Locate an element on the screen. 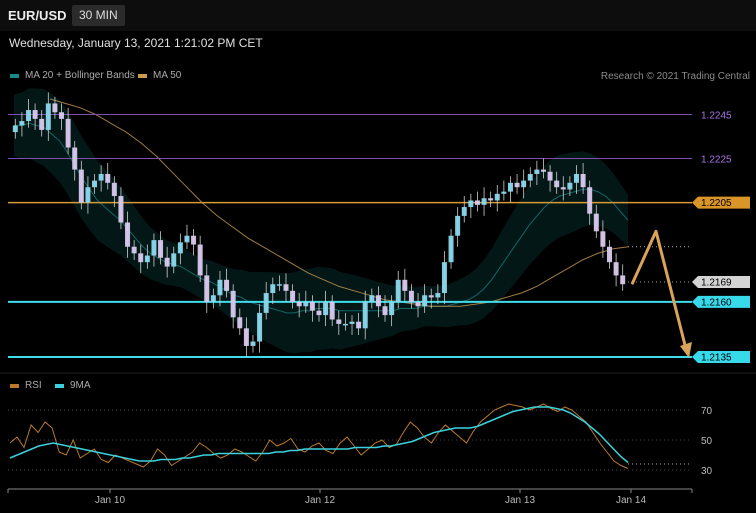 The width and height of the screenshot is (756, 513). rsi-9ma-line is located at coordinates (319, 435).